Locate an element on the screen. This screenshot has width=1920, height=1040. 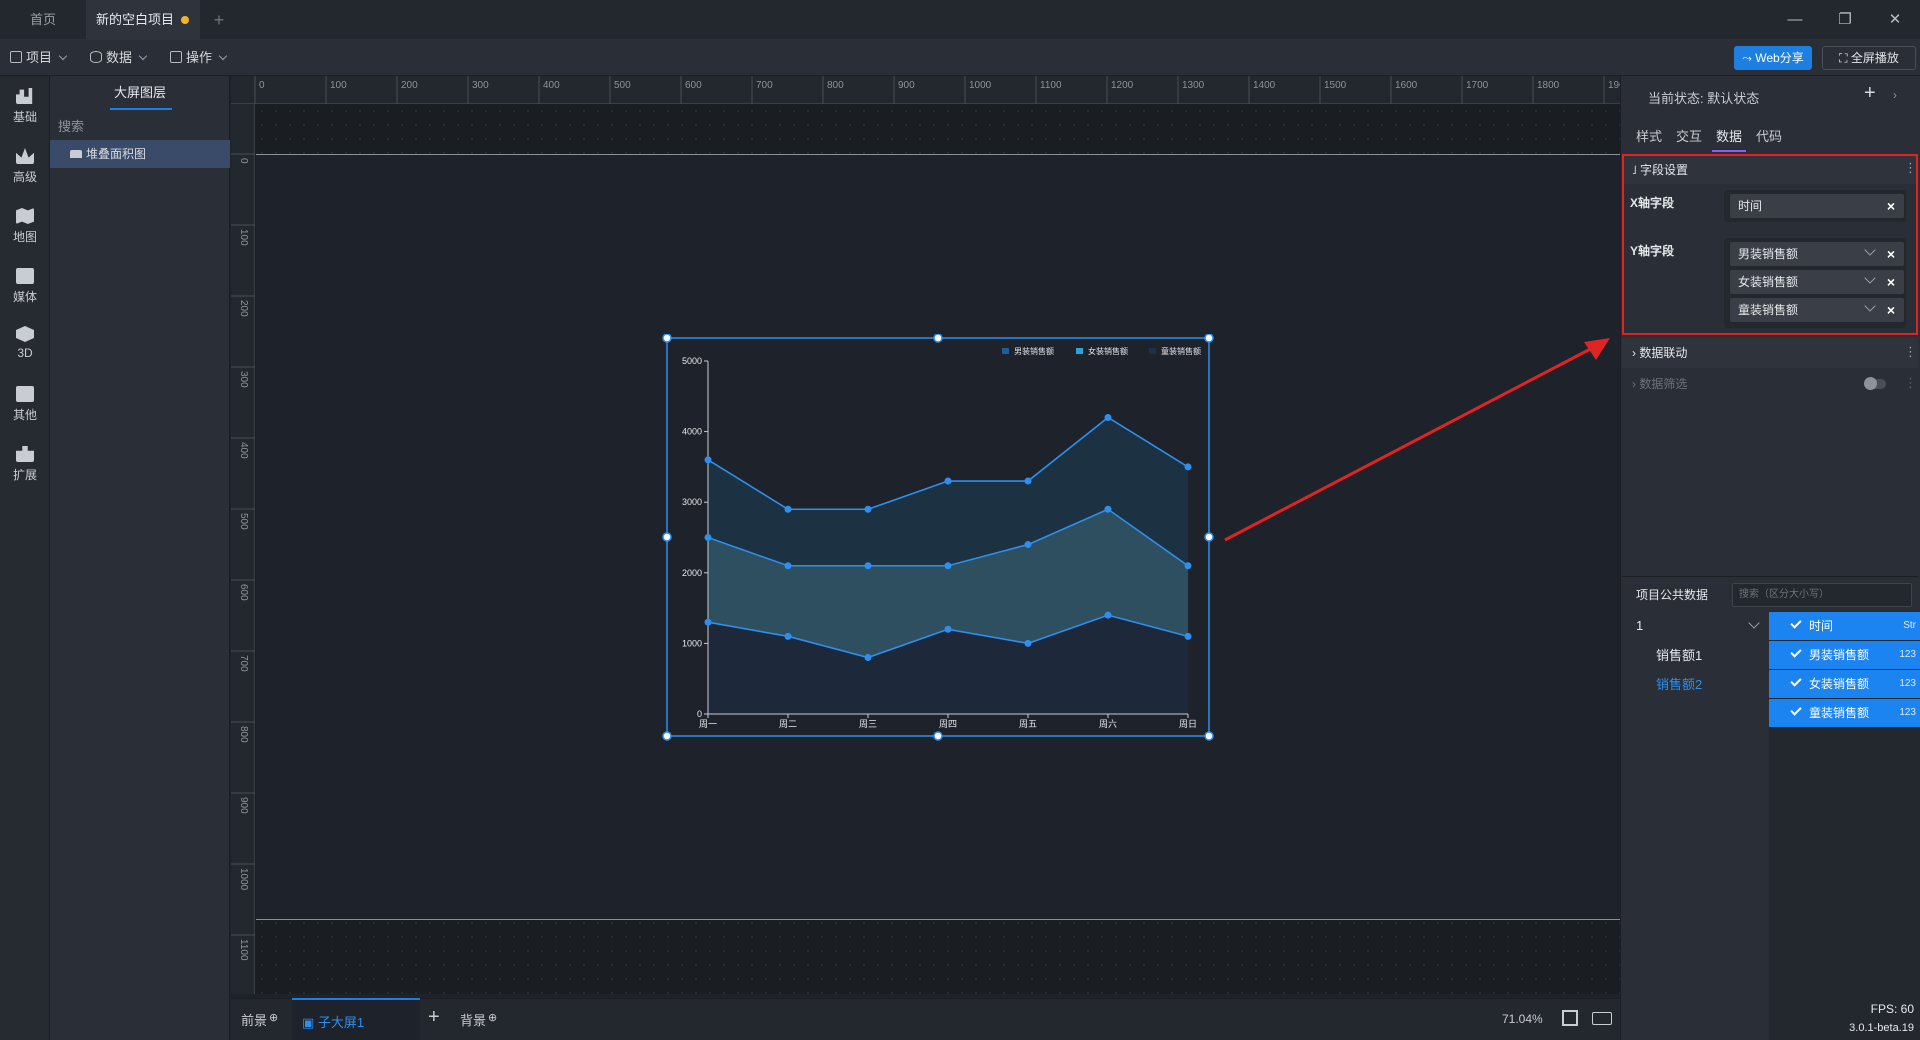
sidebar-item-other: 其他 is located at coordinates (25, 407).